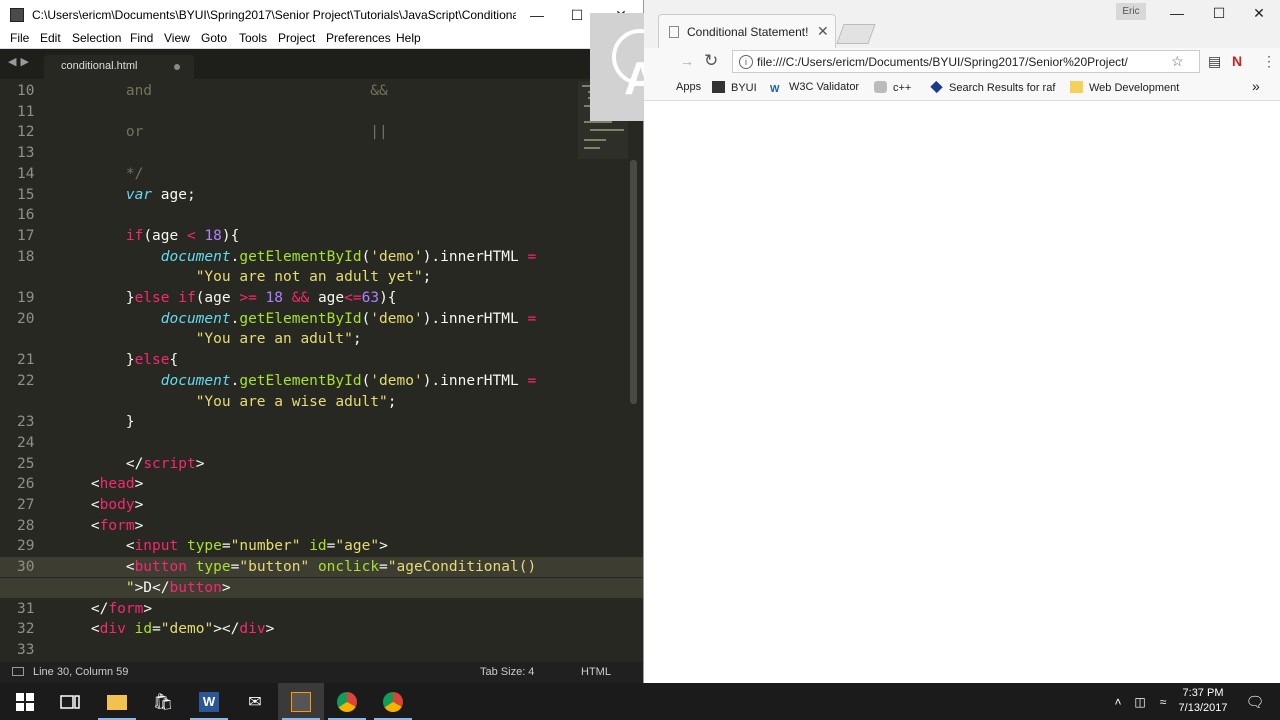  What do you see at coordinates (321, 236) in the screenshot?
I see `code-line: 17 if(age < 18){` at bounding box center [321, 236].